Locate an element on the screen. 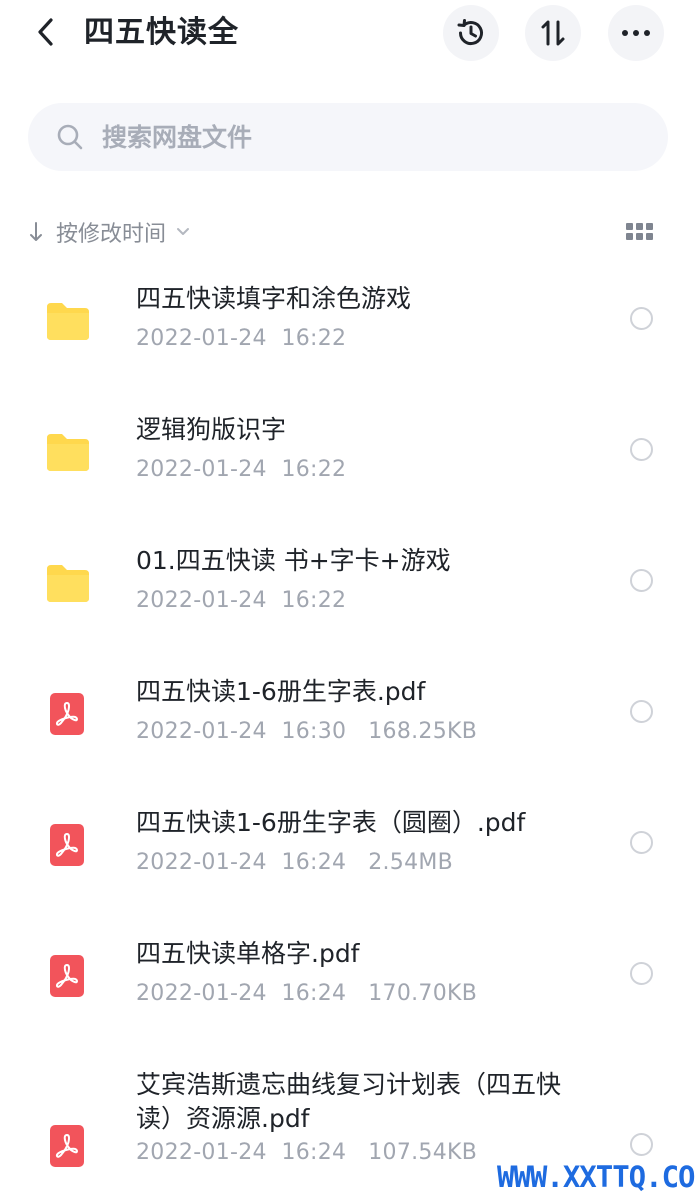  chevron-down-icon is located at coordinates (183, 231).